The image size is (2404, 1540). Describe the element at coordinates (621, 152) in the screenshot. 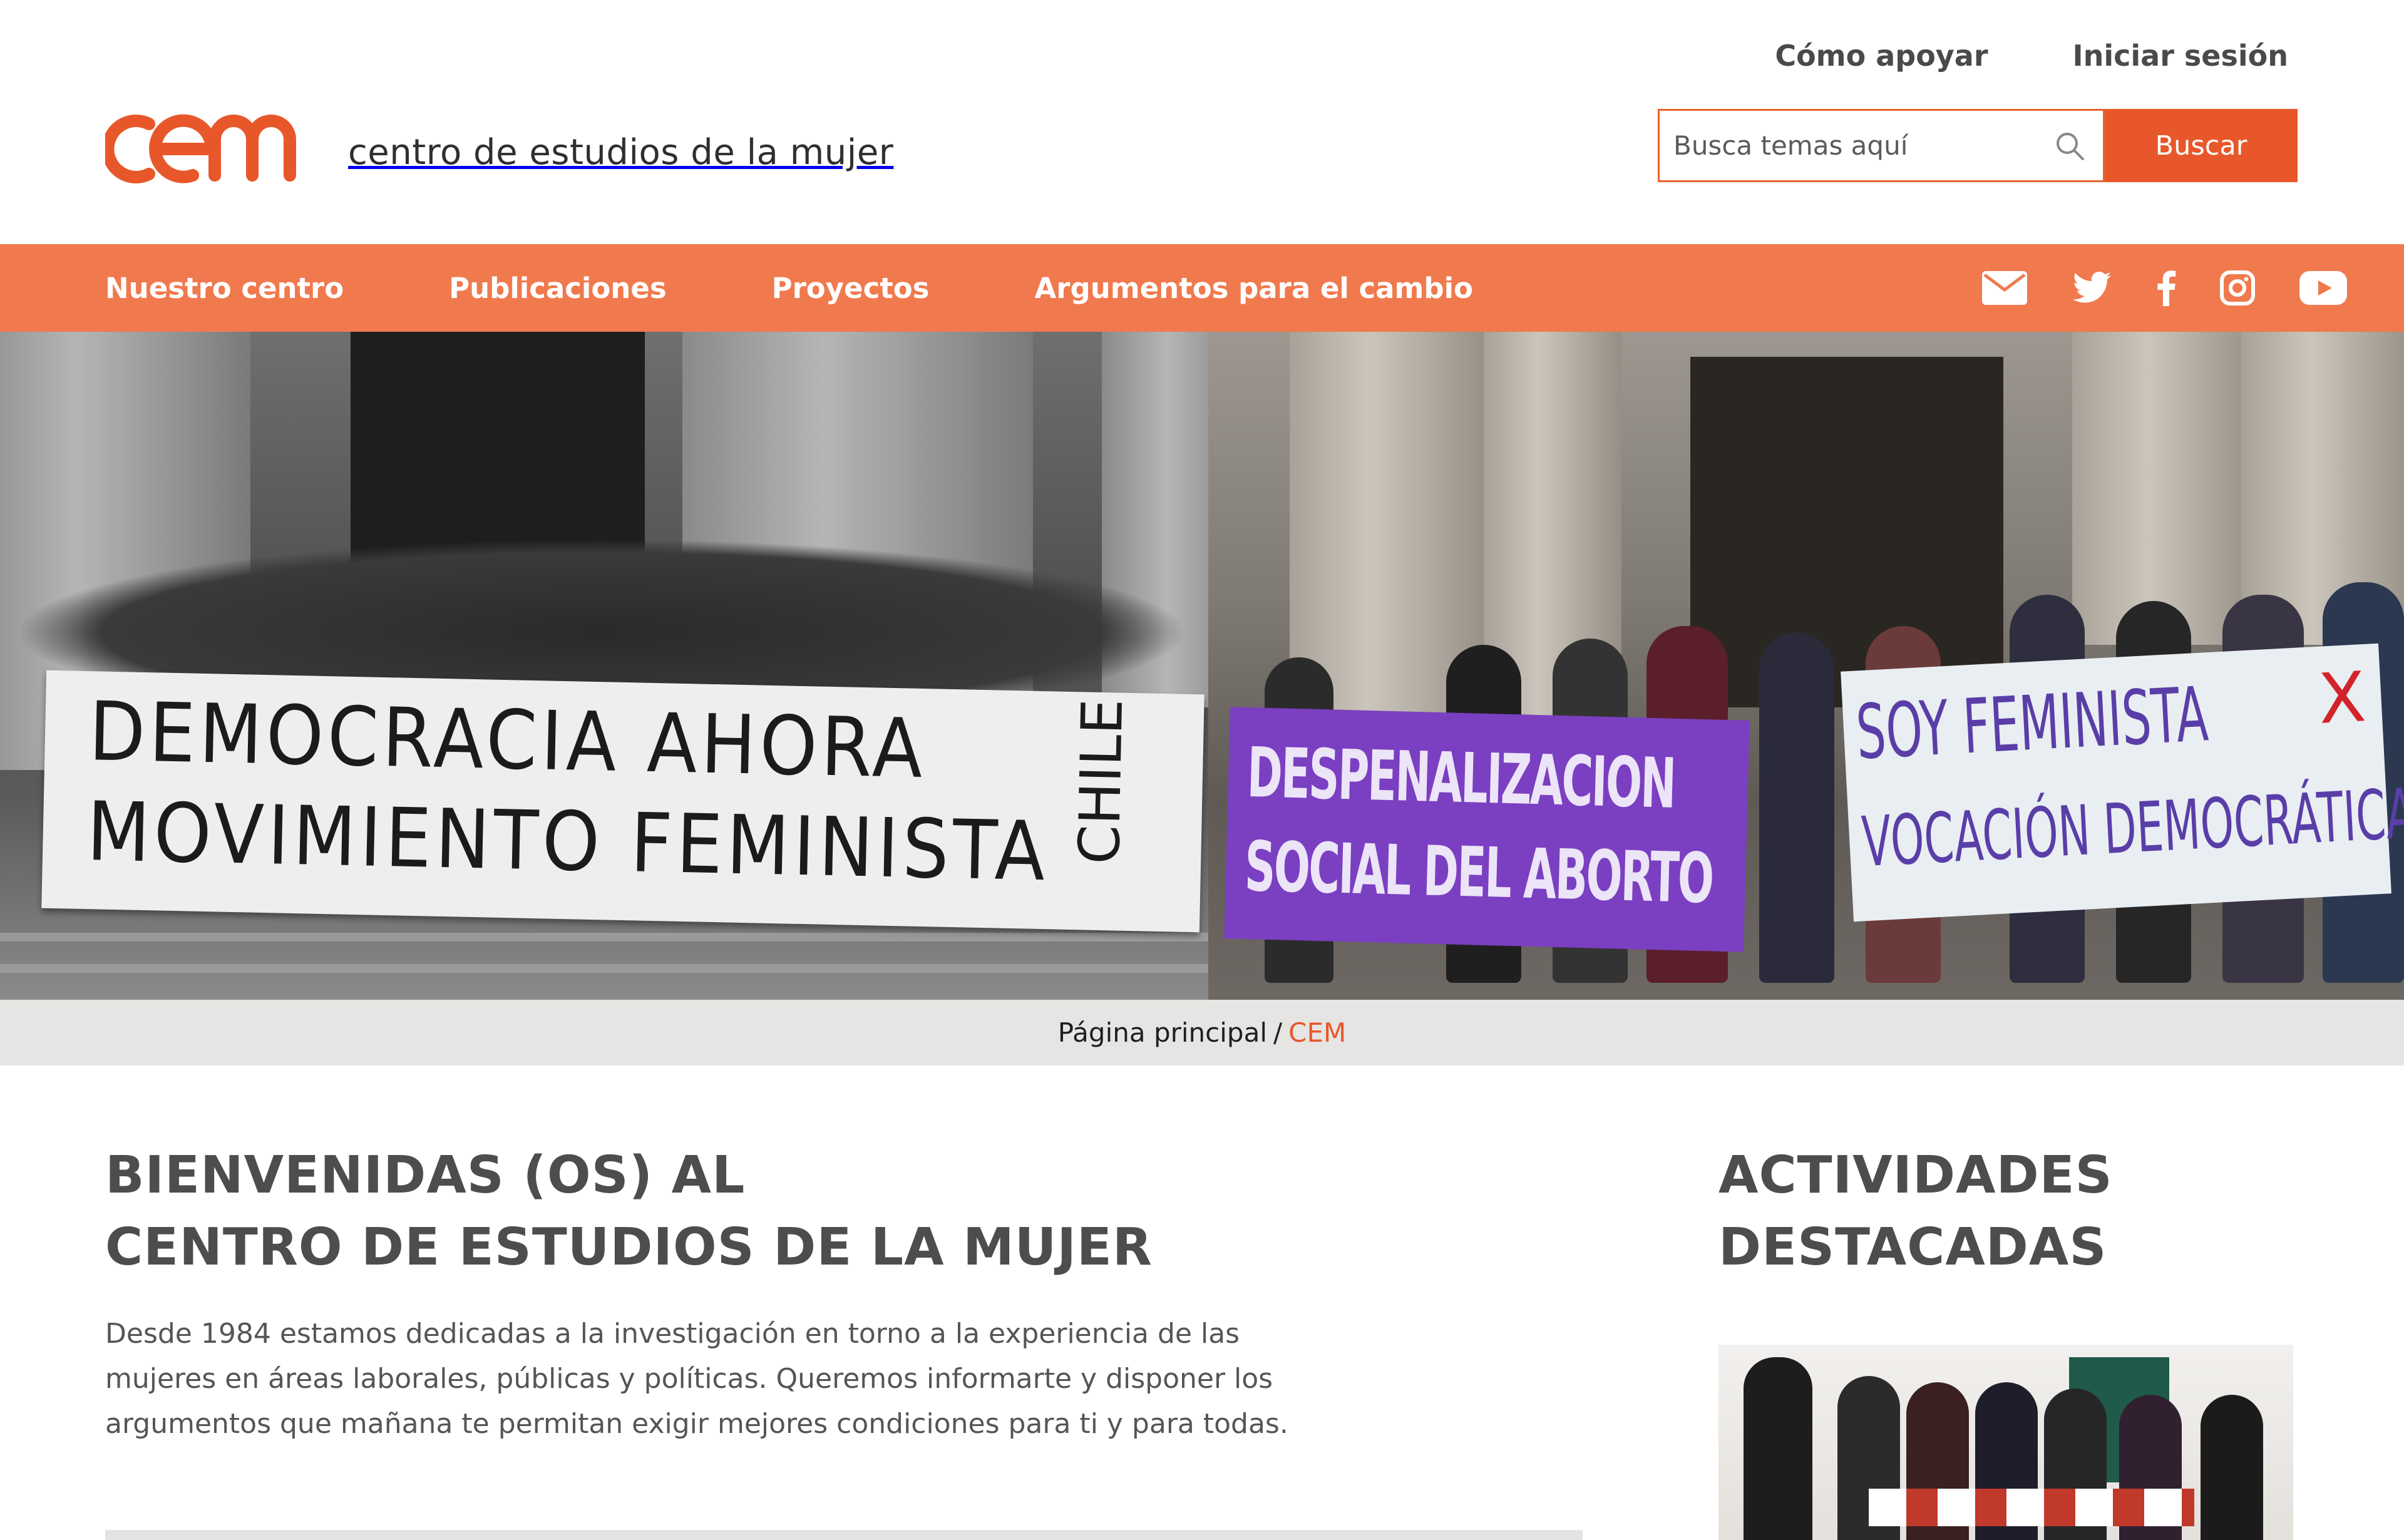

I see `logo-text: centro de estudios de la mujer` at that location.